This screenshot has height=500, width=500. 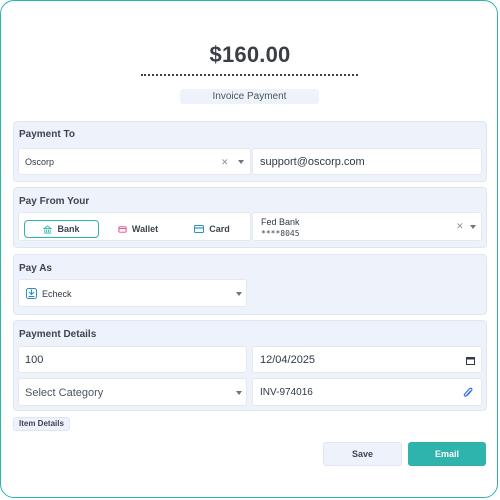 What do you see at coordinates (41, 424) in the screenshot?
I see `item-details-button: Item Details` at bounding box center [41, 424].